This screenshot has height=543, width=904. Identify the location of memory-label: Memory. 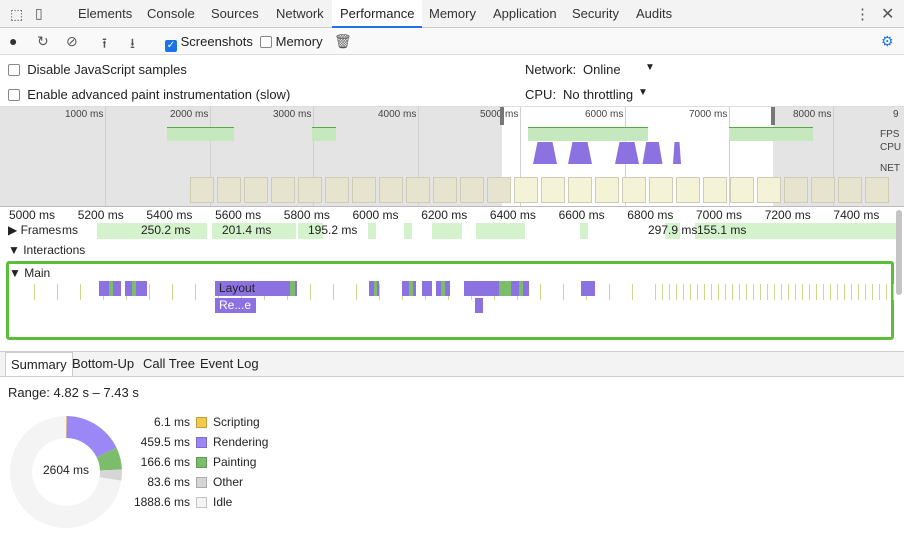
(299, 41).